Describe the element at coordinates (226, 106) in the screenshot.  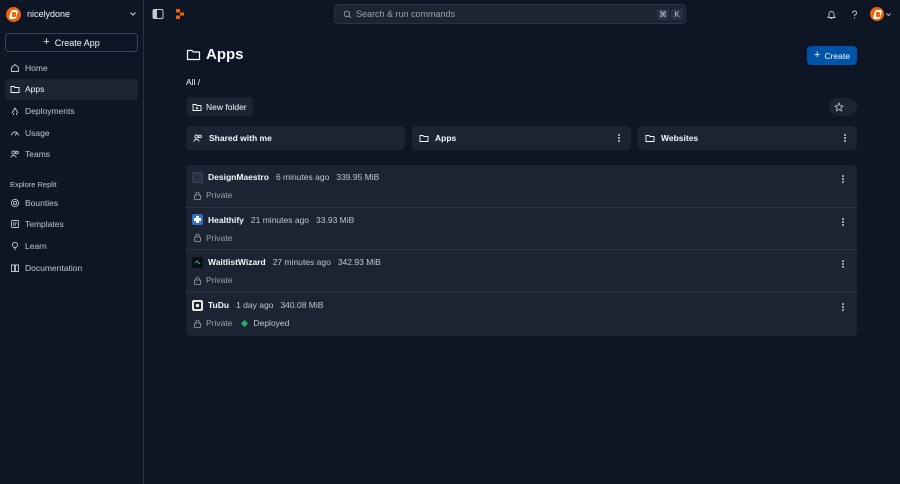
I see `new-folder-label: New folder` at that location.